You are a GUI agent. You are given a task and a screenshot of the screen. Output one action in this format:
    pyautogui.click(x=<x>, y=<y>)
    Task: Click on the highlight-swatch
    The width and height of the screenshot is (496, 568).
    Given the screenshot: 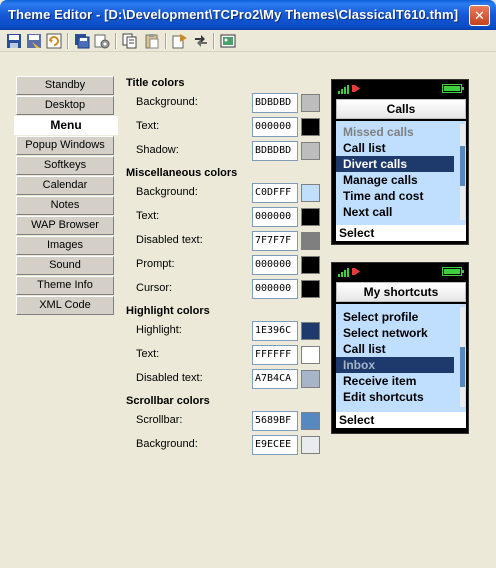 What is the action you would take?
    pyautogui.click(x=310, y=331)
    